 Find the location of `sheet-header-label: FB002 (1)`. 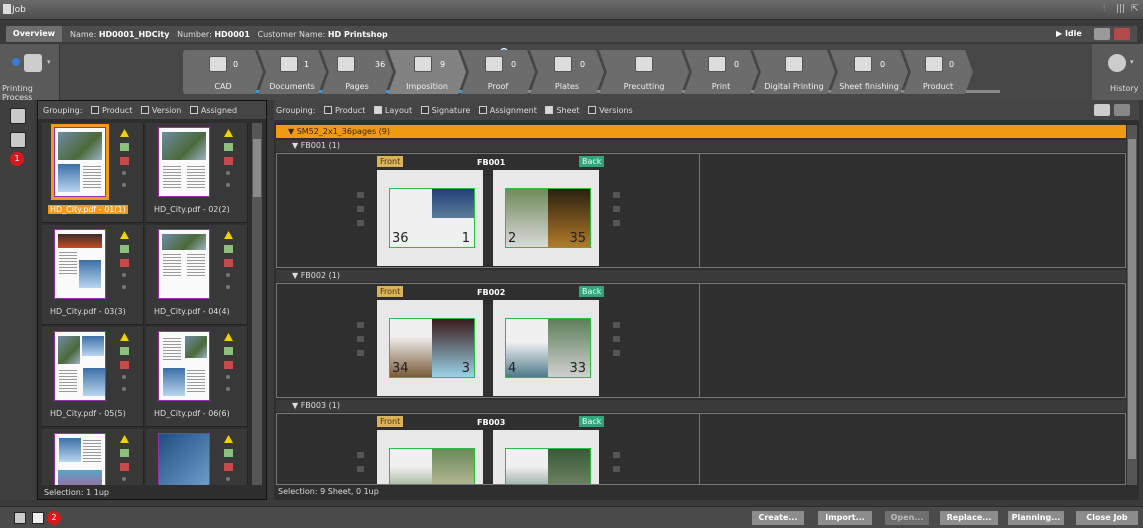

sheet-header-label: FB002 (1) is located at coordinates (320, 275).